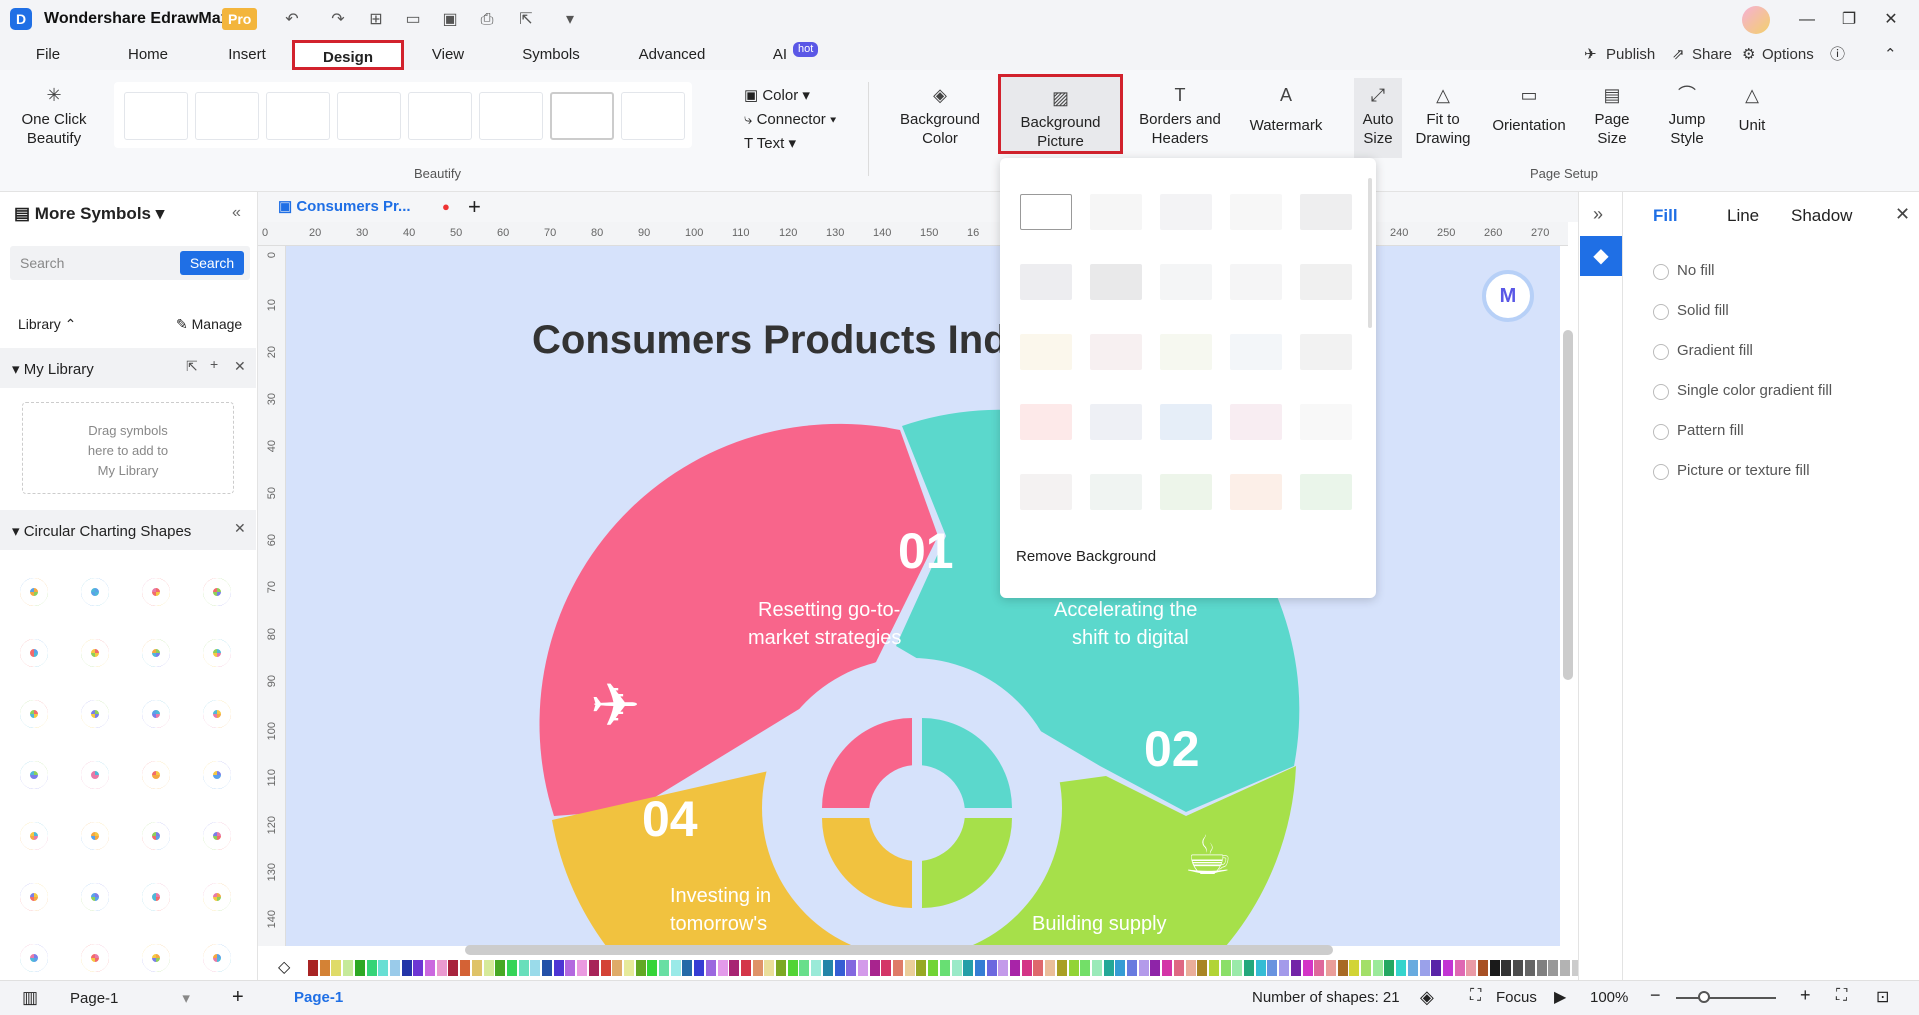  I want to click on collapse-ribbon-icon: ⌃, so click(1890, 55).